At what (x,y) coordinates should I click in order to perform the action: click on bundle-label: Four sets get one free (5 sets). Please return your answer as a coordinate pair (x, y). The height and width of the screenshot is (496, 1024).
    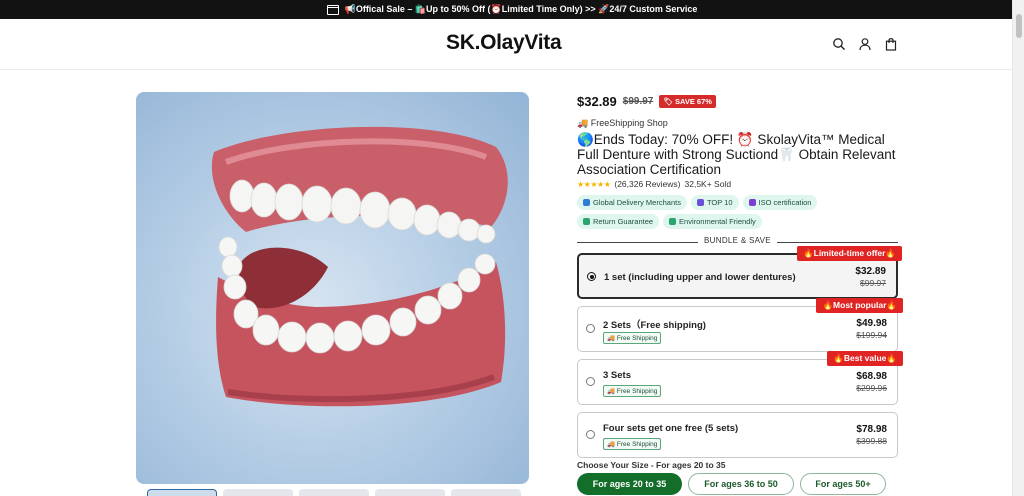
    Looking at the image, I should click on (671, 428).